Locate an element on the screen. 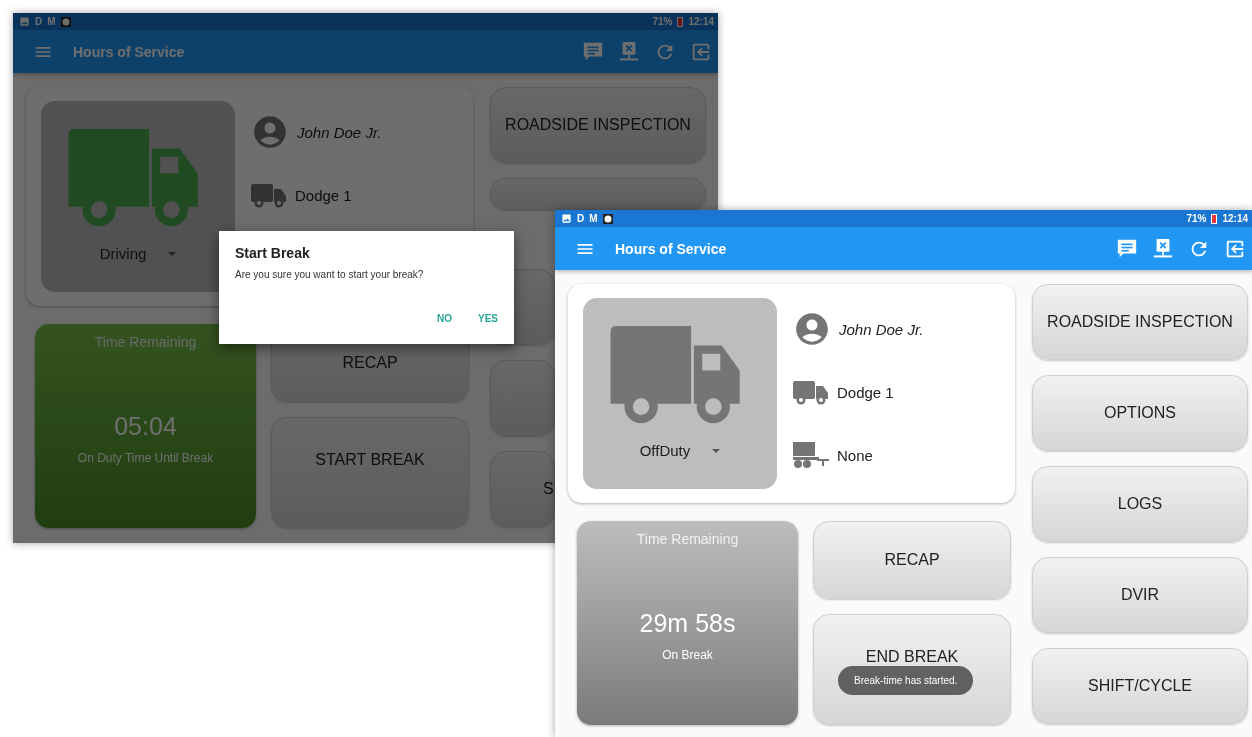 Image resolution: width=1252 pixels, height=737 pixels. menu-button: ROADSIDE INSPECTION is located at coordinates (1140, 322).